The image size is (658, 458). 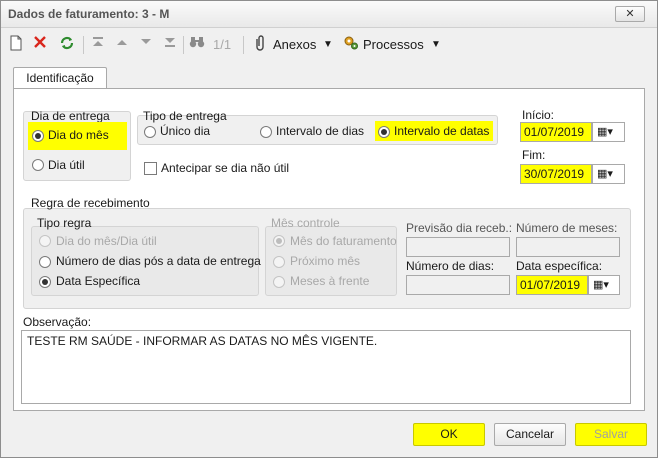 I want to click on title-bar: Dados de faturamento: 3 - M ✕, so click(x=329, y=14).